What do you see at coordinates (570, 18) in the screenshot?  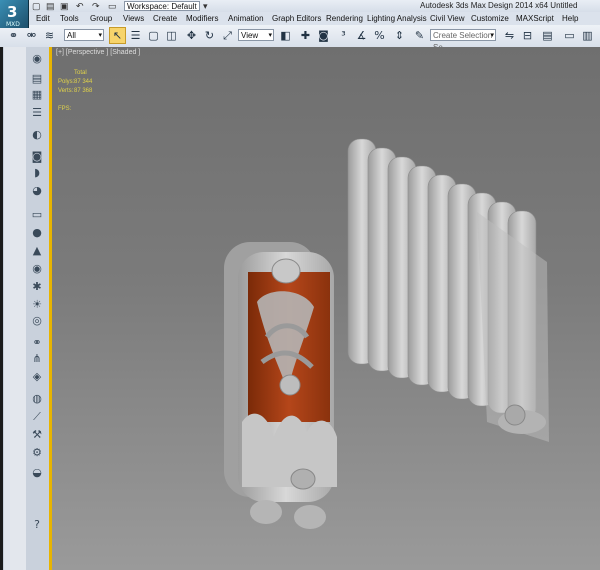 I see `menu-help: Help` at bounding box center [570, 18].